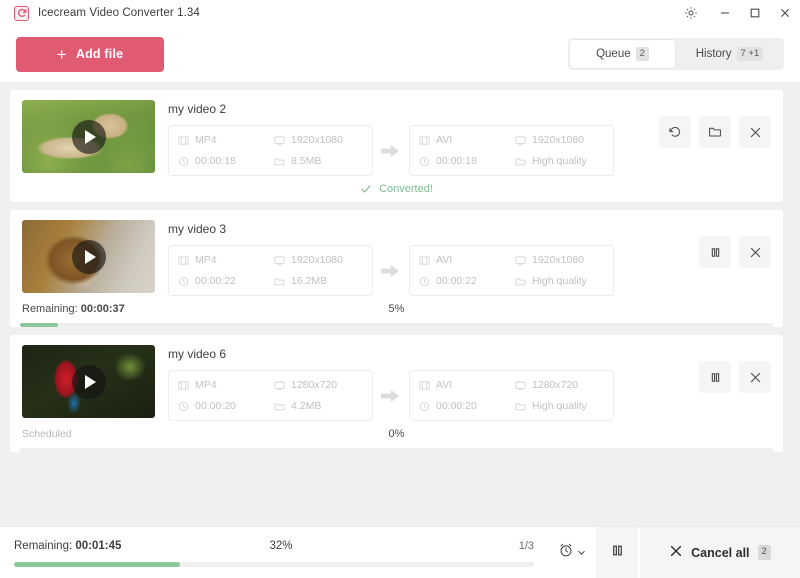 This screenshot has height=578, width=800. I want to click on target-duration: 00:00:20, so click(467, 406).